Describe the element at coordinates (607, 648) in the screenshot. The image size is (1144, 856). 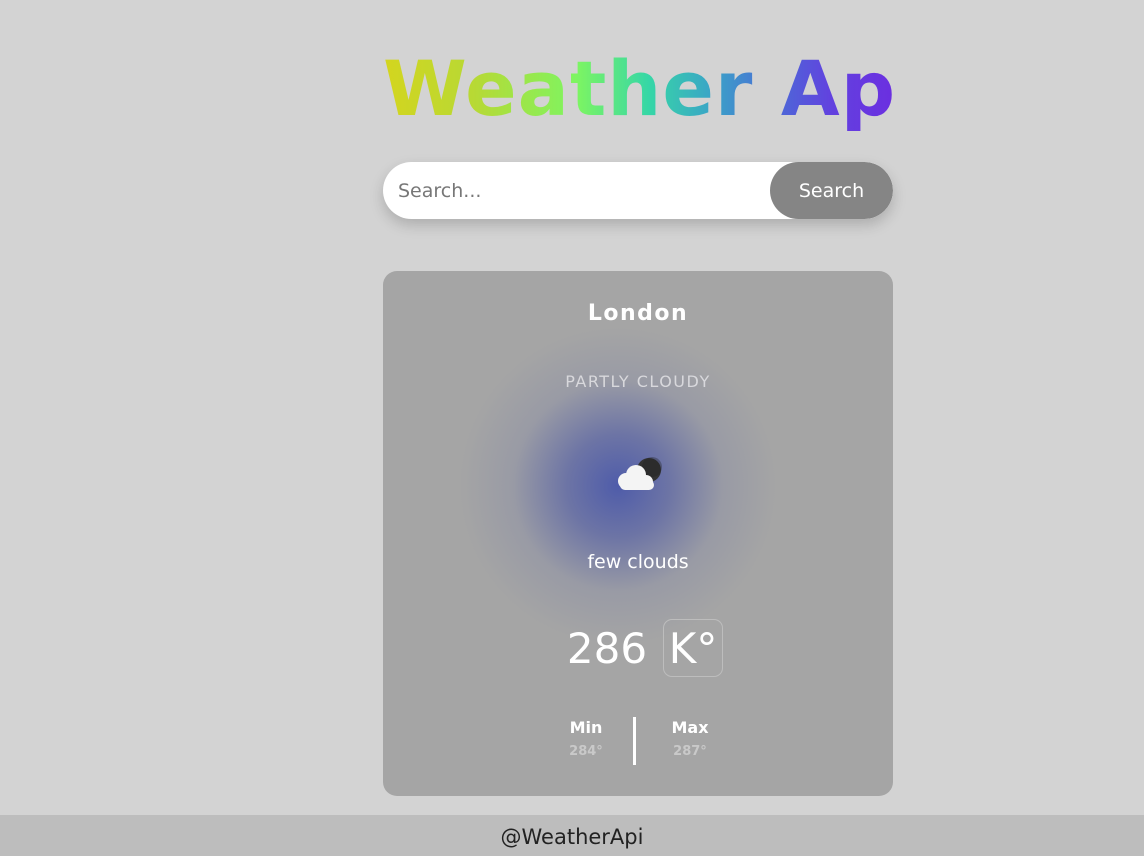
I see `temperature-value: 286` at that location.